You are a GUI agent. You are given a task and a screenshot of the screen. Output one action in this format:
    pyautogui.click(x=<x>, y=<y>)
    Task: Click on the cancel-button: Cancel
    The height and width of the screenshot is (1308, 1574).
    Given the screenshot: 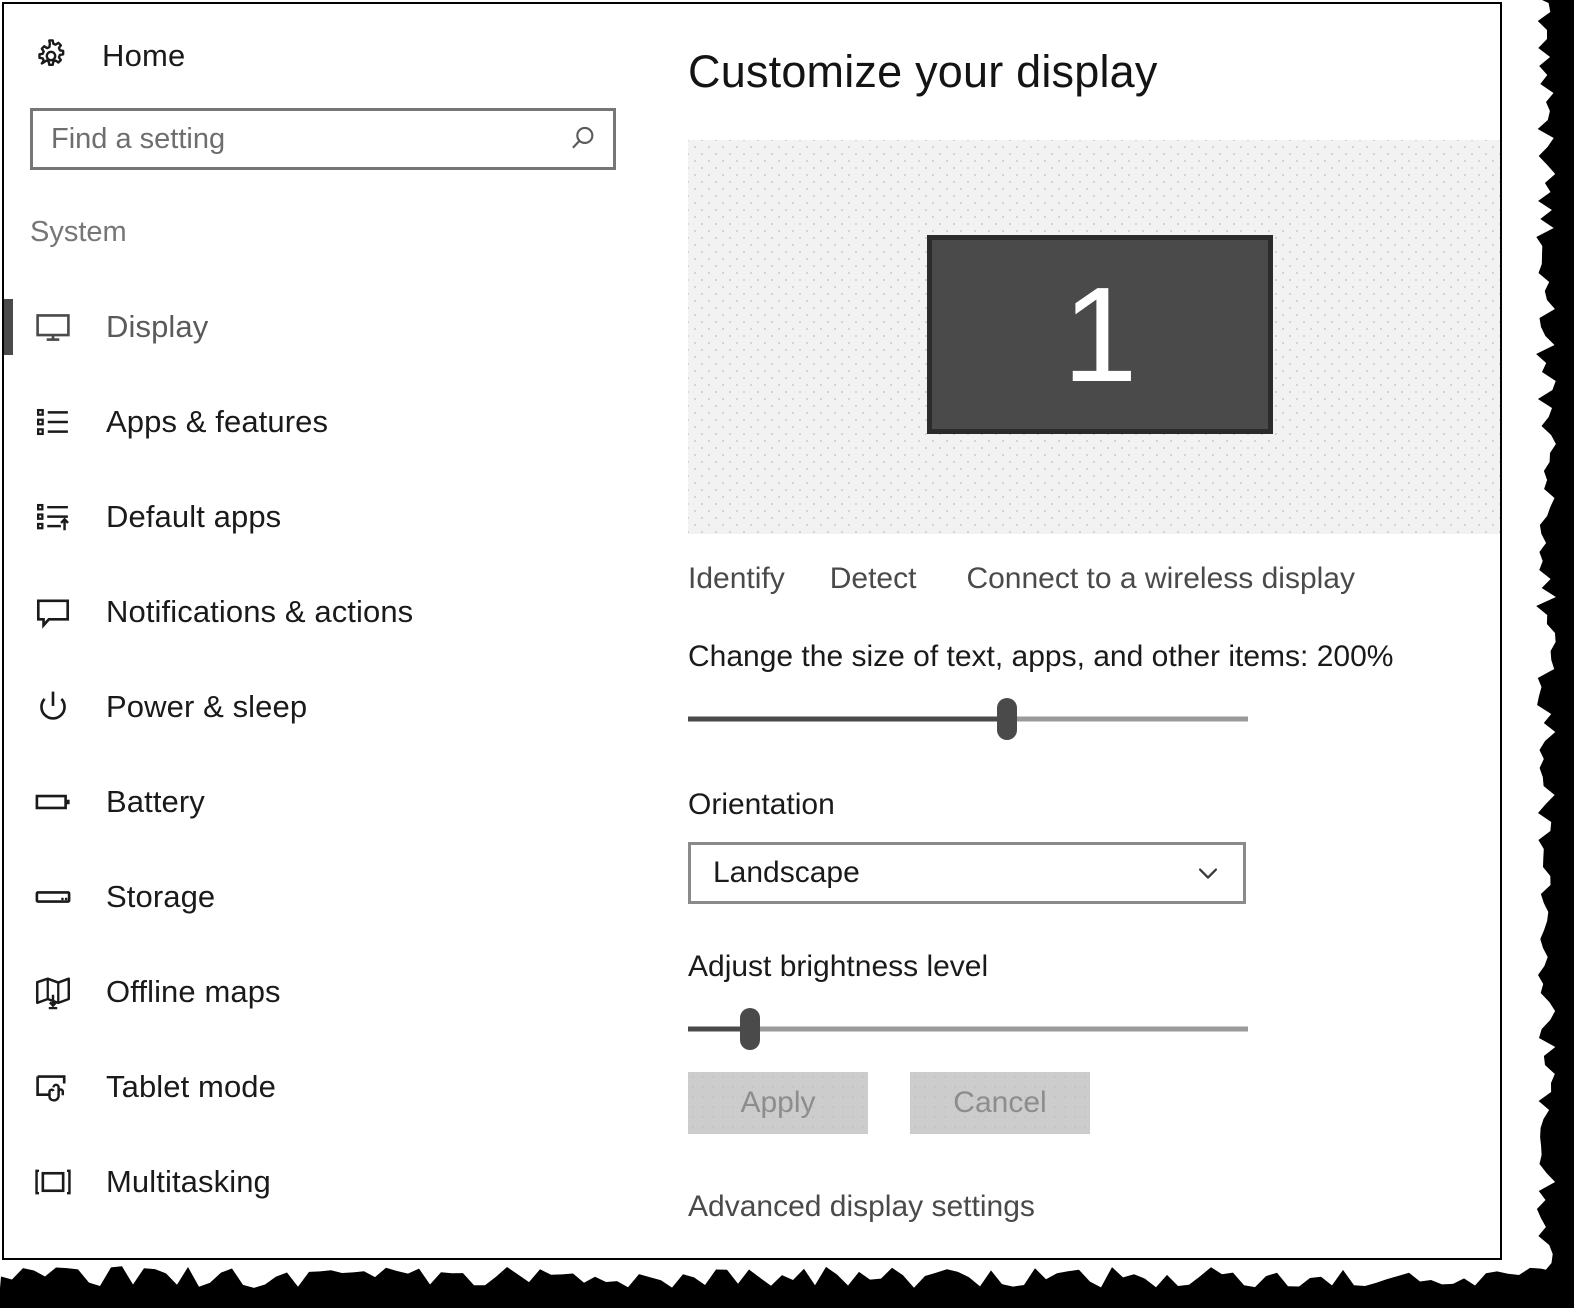 What is the action you would take?
    pyautogui.click(x=1000, y=1103)
    